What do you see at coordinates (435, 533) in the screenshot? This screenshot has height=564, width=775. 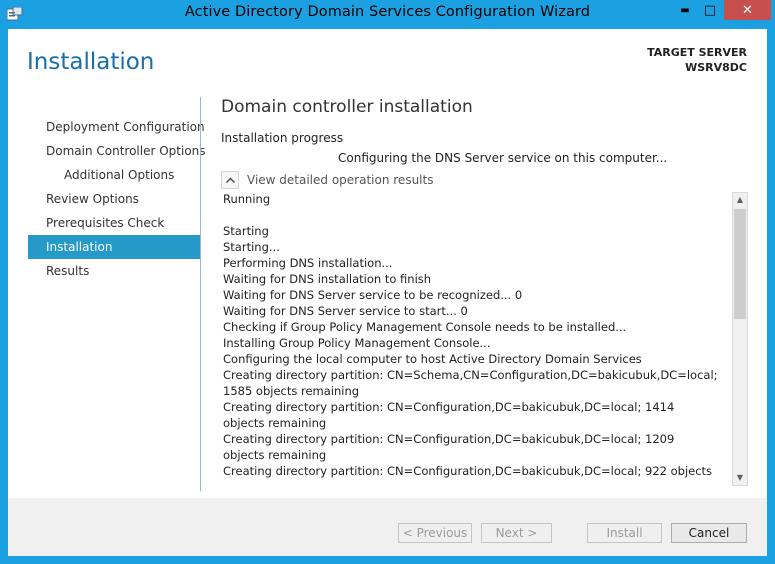 I see `previous-button: < Previous` at bounding box center [435, 533].